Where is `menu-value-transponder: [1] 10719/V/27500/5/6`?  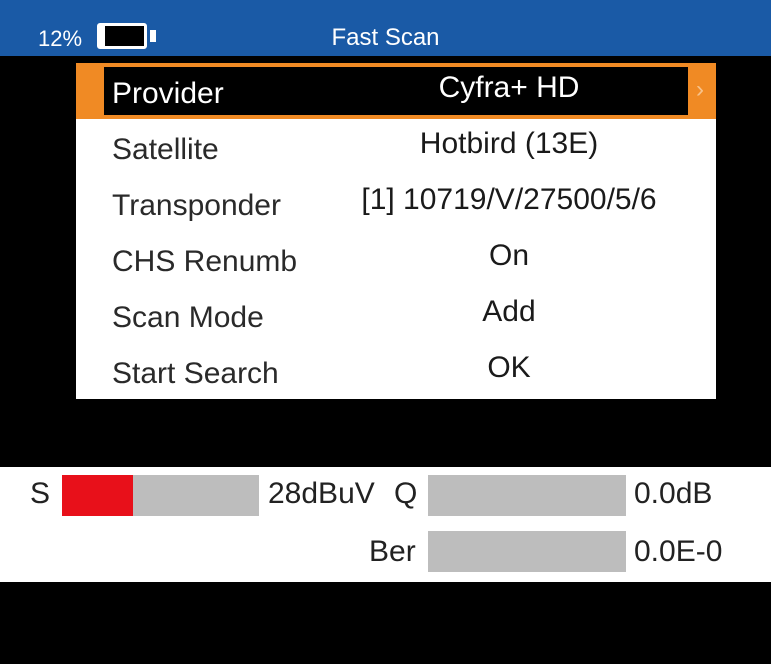 menu-value-transponder: [1] 10719/V/27500/5/6 is located at coordinates (509, 200).